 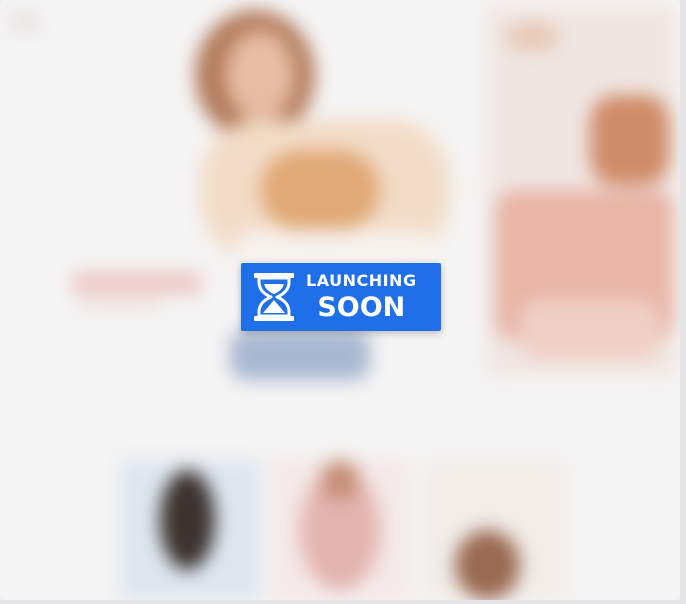 What do you see at coordinates (361, 307) in the screenshot?
I see `badge-line-2: SOON` at bounding box center [361, 307].